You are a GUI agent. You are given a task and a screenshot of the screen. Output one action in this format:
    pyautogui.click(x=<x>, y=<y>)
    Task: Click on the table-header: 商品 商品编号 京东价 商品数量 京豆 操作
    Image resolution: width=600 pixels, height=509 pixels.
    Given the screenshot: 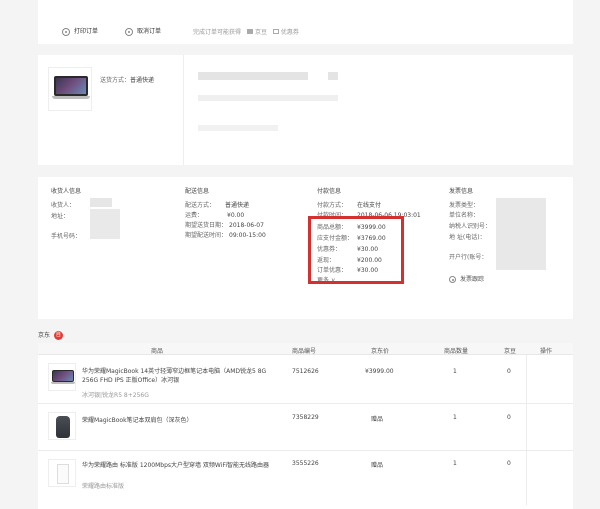 What is the action you would take?
    pyautogui.click(x=305, y=349)
    